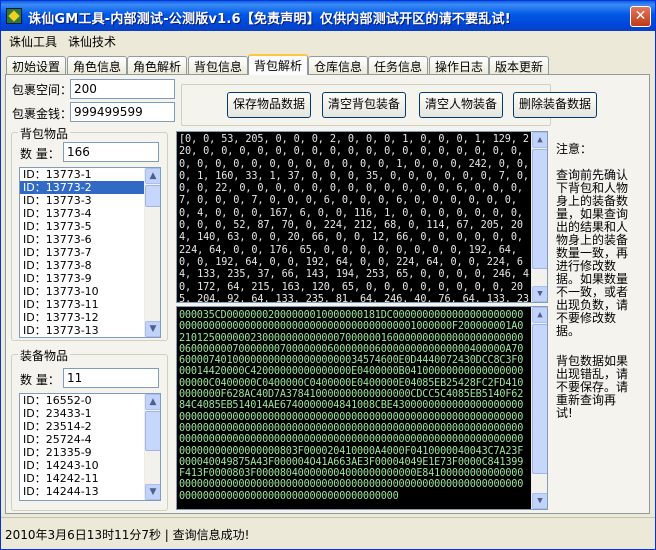 The width and height of the screenshot is (656, 550). I want to click on bag-warning-text: 背包数据如果 出现错乱，请 不要保存。请 重新查询再 试!, so click(592, 387).